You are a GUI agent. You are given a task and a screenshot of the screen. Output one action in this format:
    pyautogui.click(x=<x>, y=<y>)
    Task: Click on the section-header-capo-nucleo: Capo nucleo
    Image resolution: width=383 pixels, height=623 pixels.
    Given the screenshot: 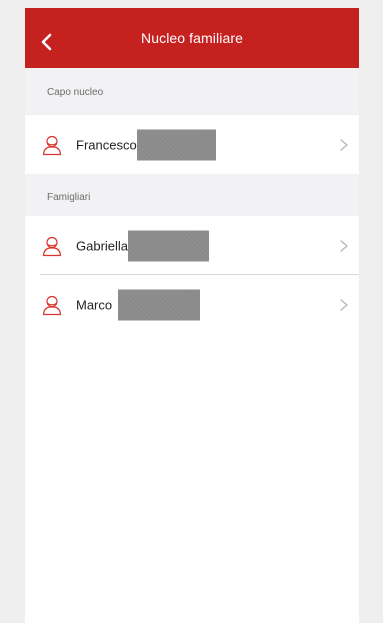 What is the action you would take?
    pyautogui.click(x=192, y=92)
    